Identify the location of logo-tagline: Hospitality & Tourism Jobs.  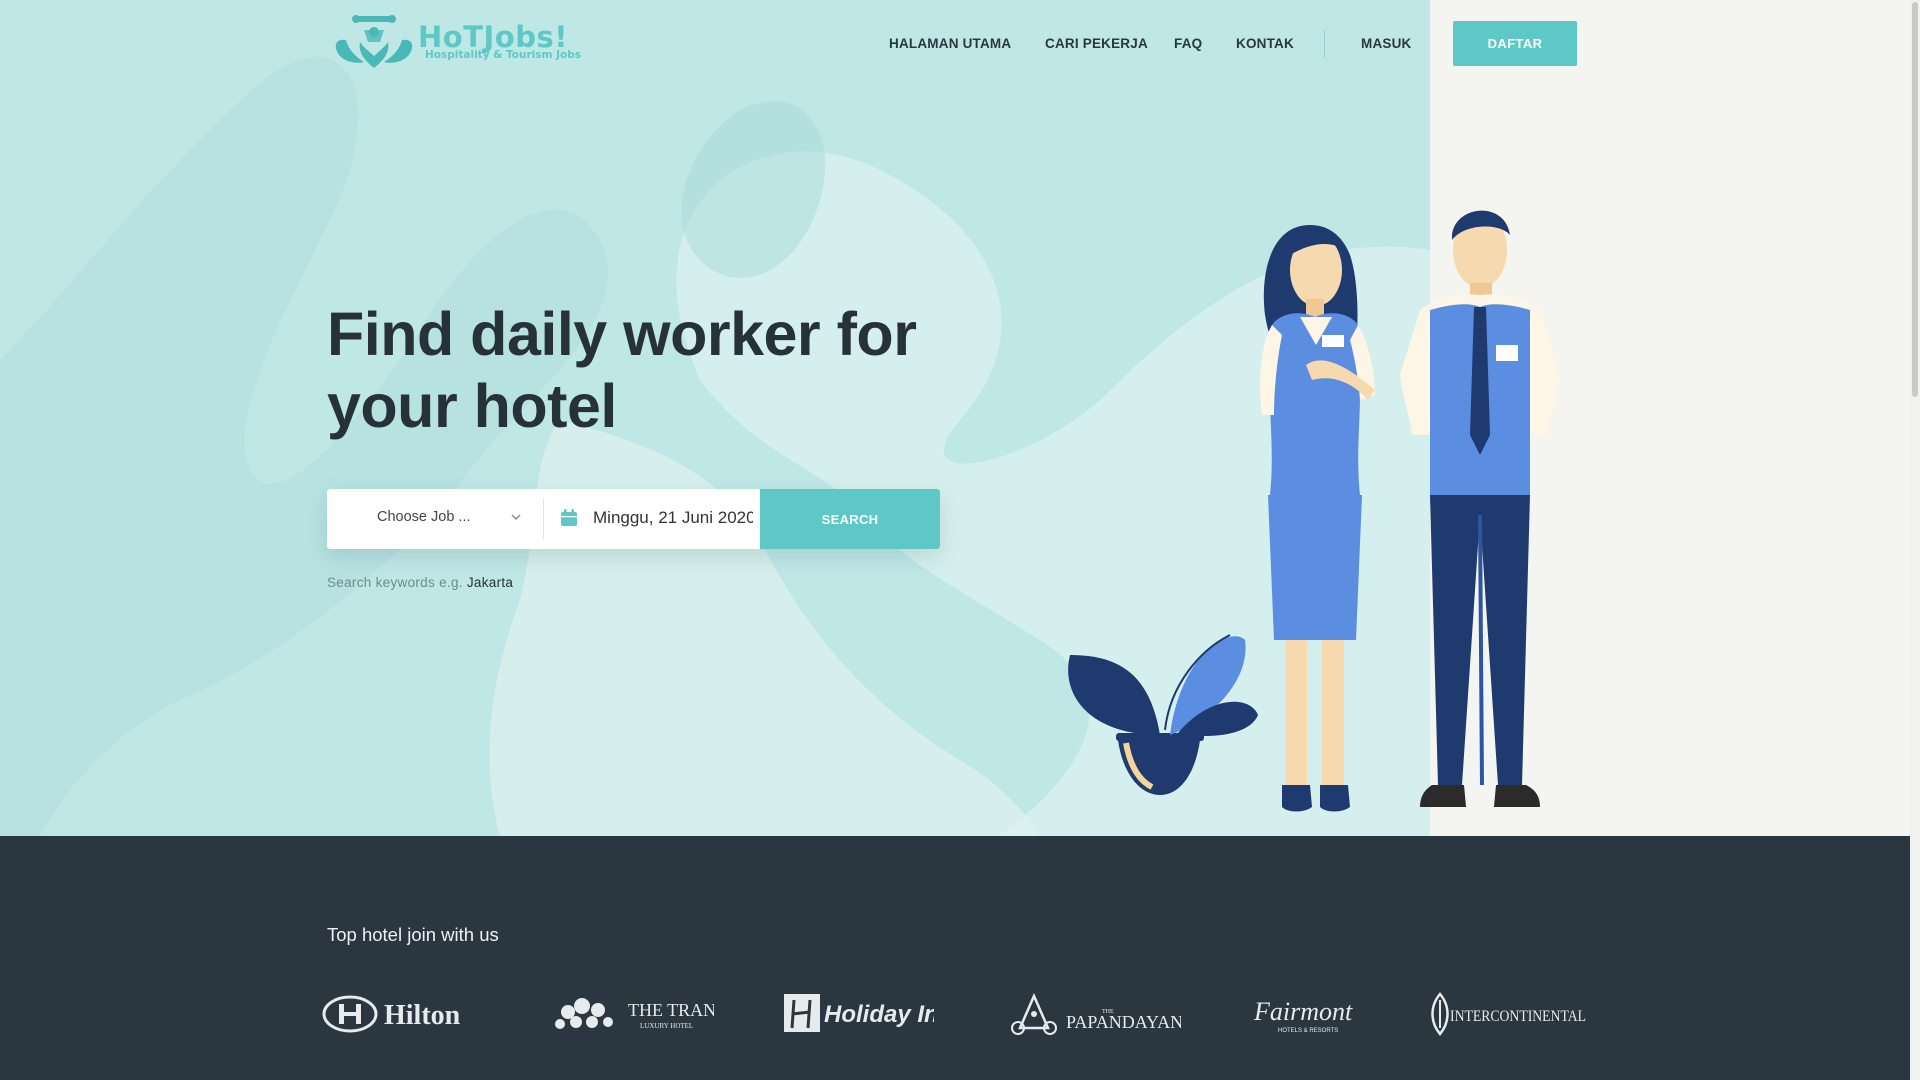
(503, 55).